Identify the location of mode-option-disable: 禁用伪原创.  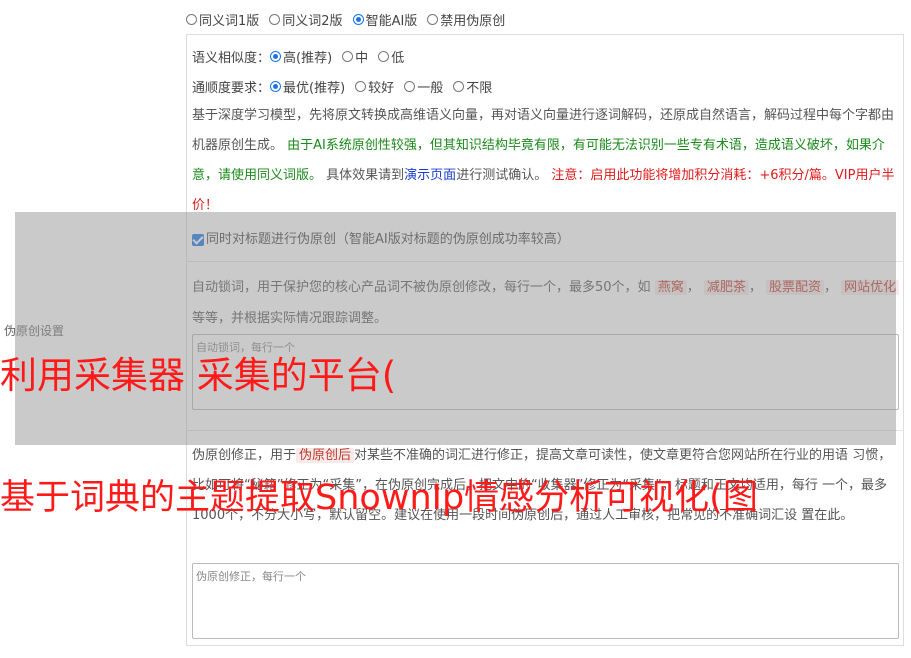
(466, 19).